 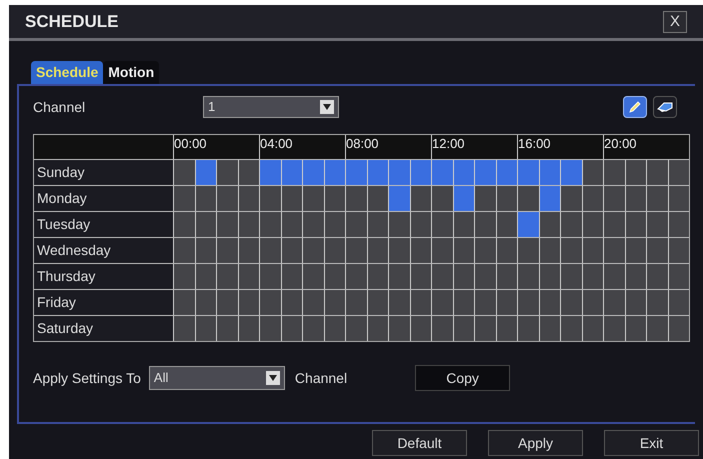 What do you see at coordinates (67, 72) in the screenshot?
I see `tab: Schedule` at bounding box center [67, 72].